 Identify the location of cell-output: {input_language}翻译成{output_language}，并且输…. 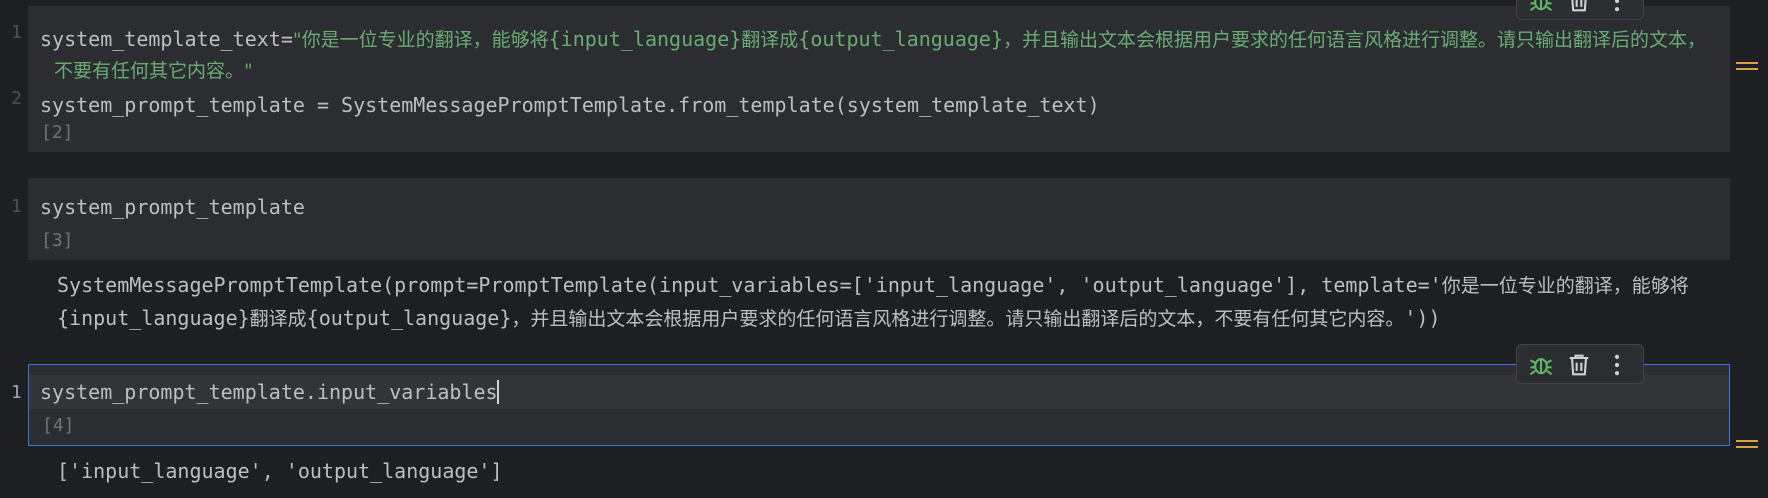
(749, 318).